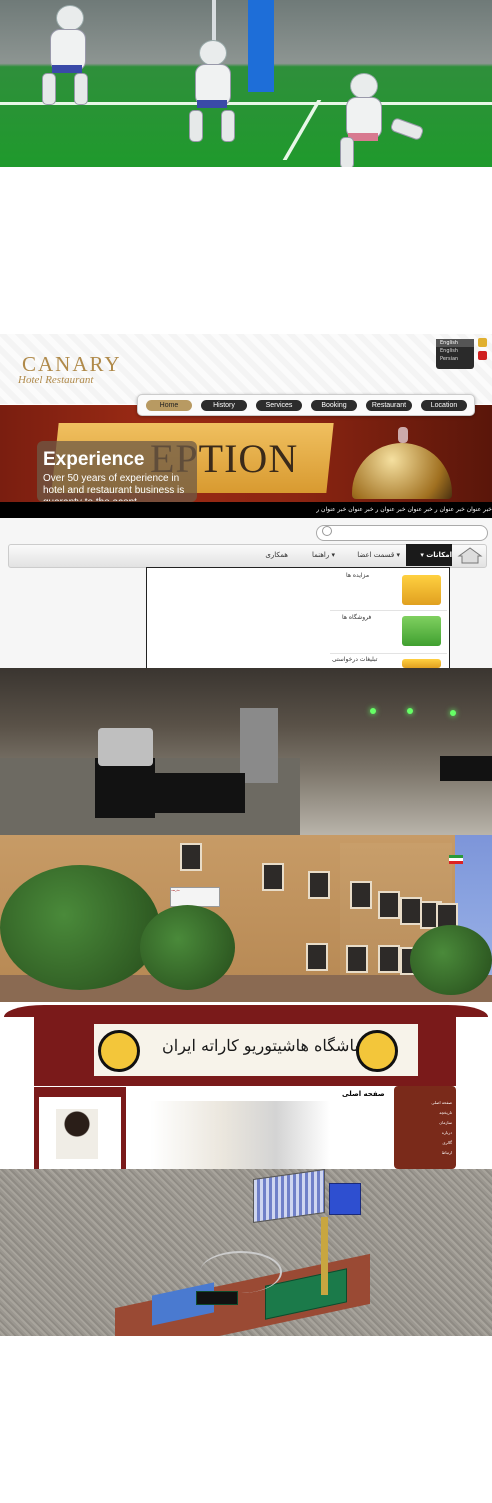 This screenshot has height=1503, width=492. I want to click on home-icon, so click(470, 555).